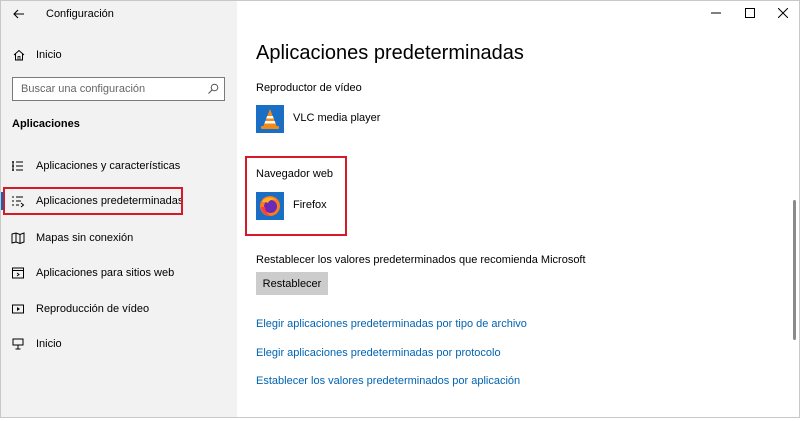 The width and height of the screenshot is (800, 421). I want to click on back-button, so click(19, 14).